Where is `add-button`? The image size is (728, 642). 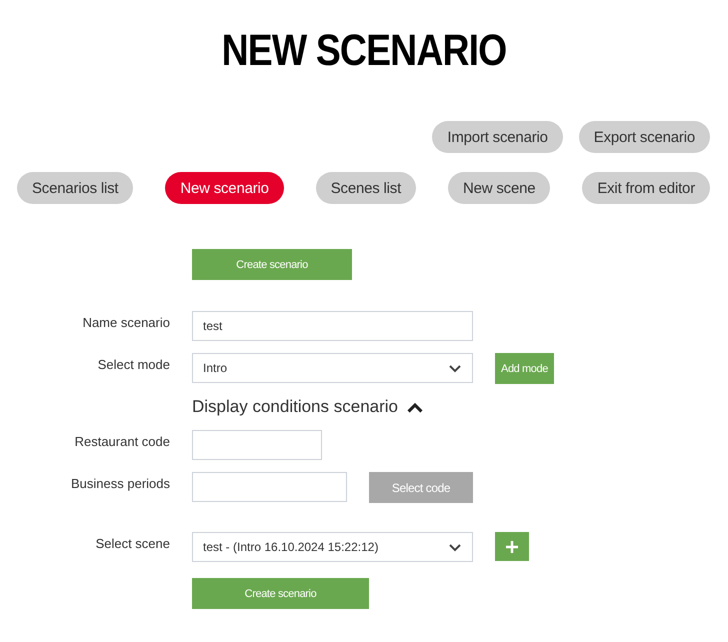 add-button is located at coordinates (512, 546).